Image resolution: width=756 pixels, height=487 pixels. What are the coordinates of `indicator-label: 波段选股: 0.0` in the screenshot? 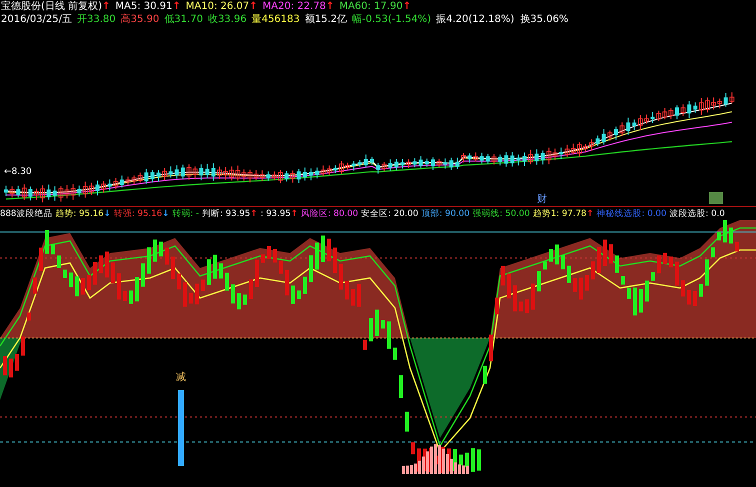 It's located at (697, 214).